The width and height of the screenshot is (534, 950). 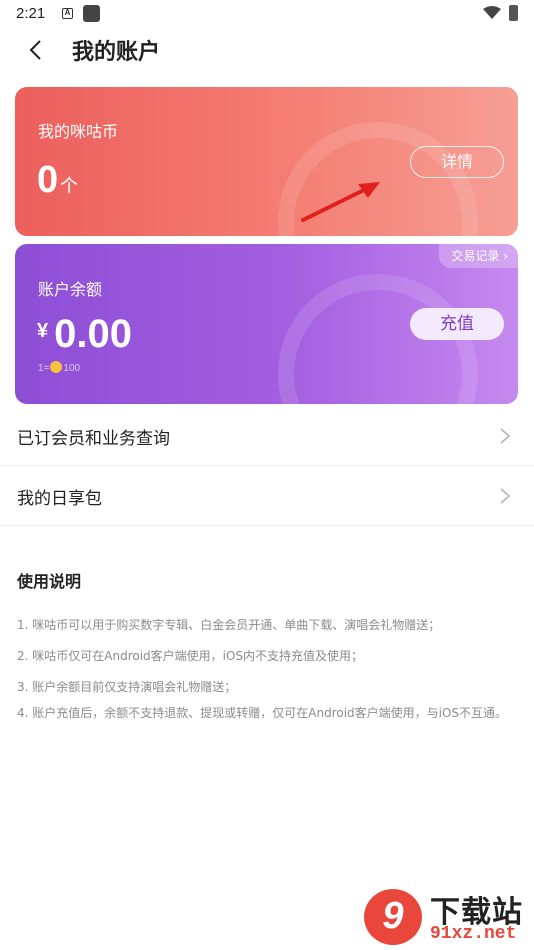 I want to click on transactions-link: 交易记录 ›, so click(x=478, y=256).